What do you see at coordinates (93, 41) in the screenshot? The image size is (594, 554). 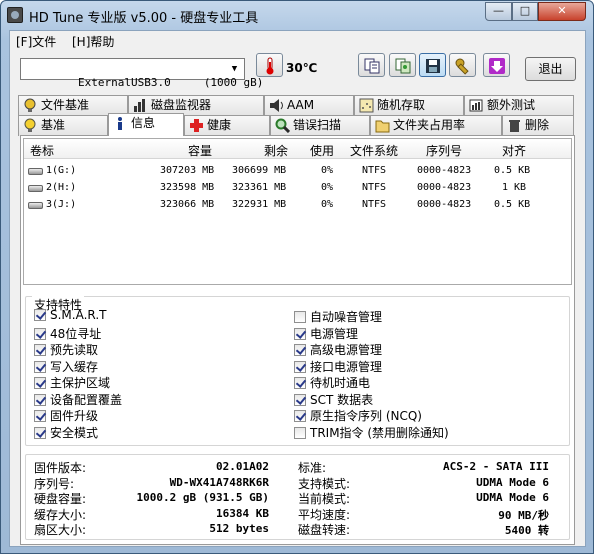 I see `menu-help: [H]帮助` at bounding box center [93, 41].